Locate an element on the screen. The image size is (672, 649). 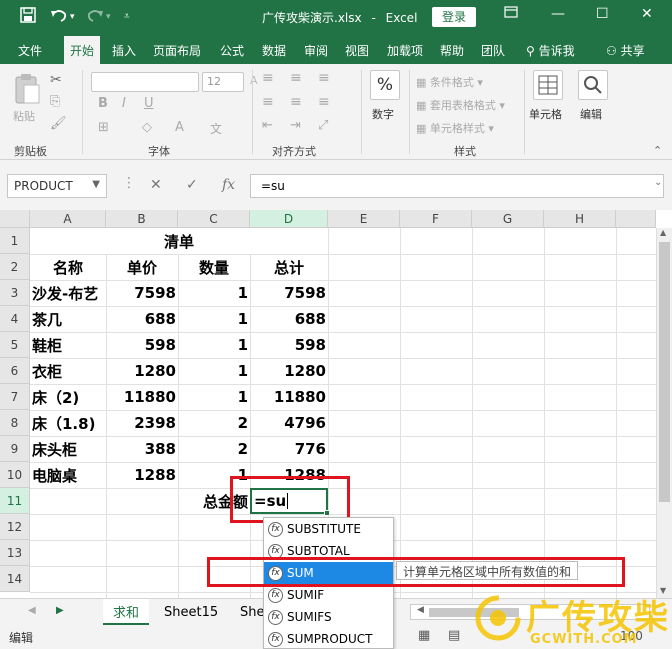
row-header: 6 is located at coordinates (15, 371).